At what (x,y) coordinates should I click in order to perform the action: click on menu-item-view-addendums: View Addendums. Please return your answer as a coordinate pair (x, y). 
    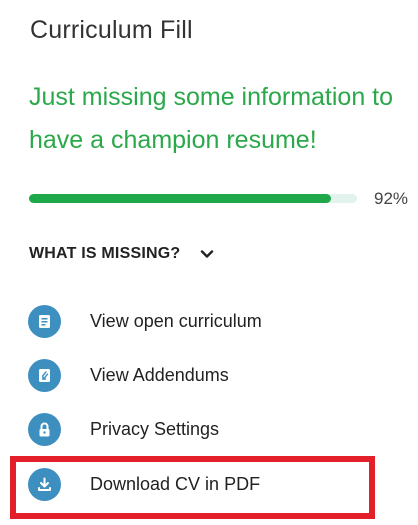
    Looking at the image, I should click on (128, 375).